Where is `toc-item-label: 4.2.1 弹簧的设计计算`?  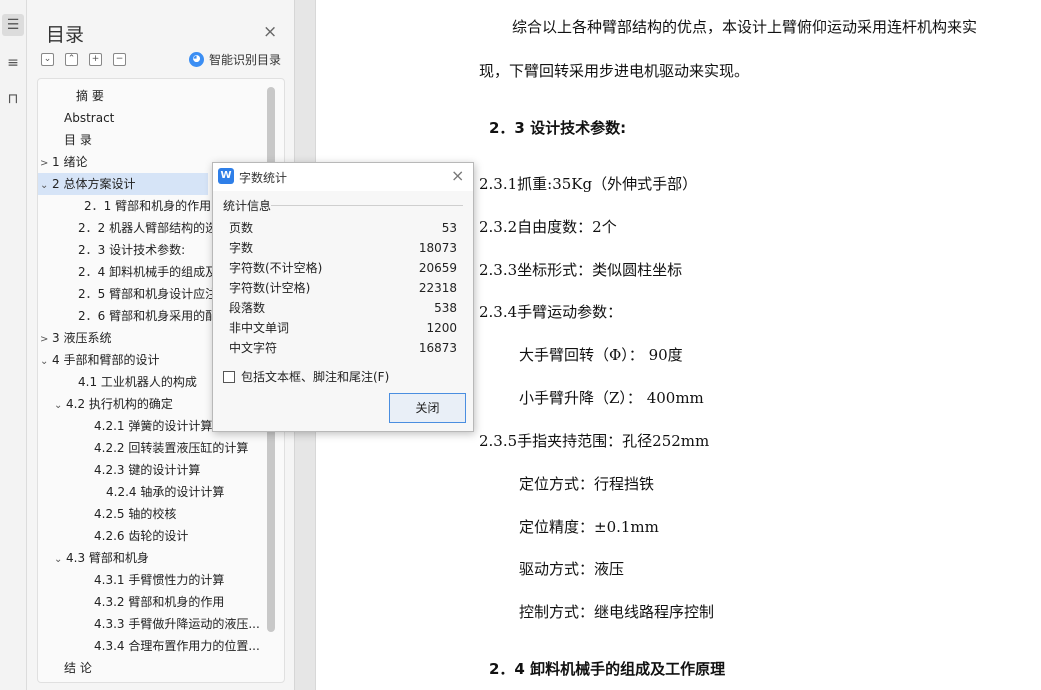 toc-item-label: 4.2.1 弹簧的设计计算 is located at coordinates (153, 426).